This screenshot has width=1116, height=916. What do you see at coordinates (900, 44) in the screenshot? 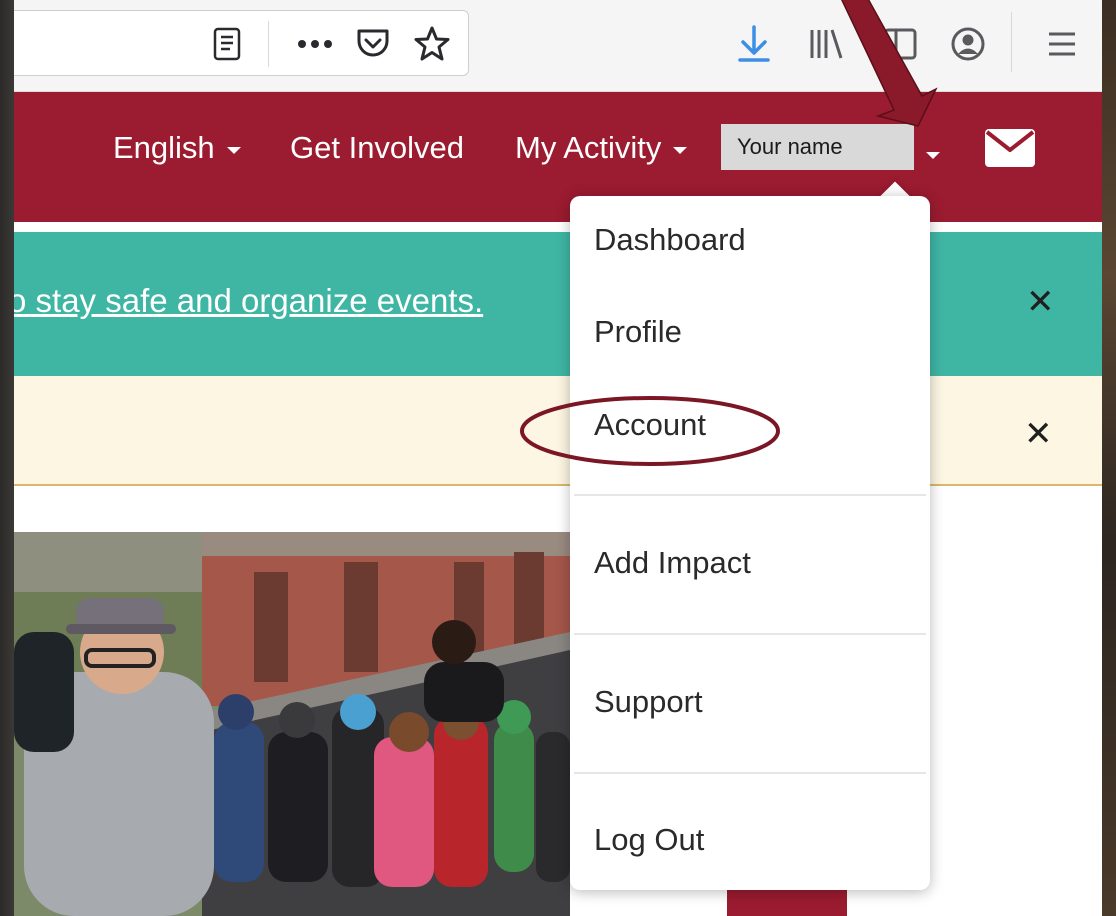
I see `sidebar-icon` at bounding box center [900, 44].